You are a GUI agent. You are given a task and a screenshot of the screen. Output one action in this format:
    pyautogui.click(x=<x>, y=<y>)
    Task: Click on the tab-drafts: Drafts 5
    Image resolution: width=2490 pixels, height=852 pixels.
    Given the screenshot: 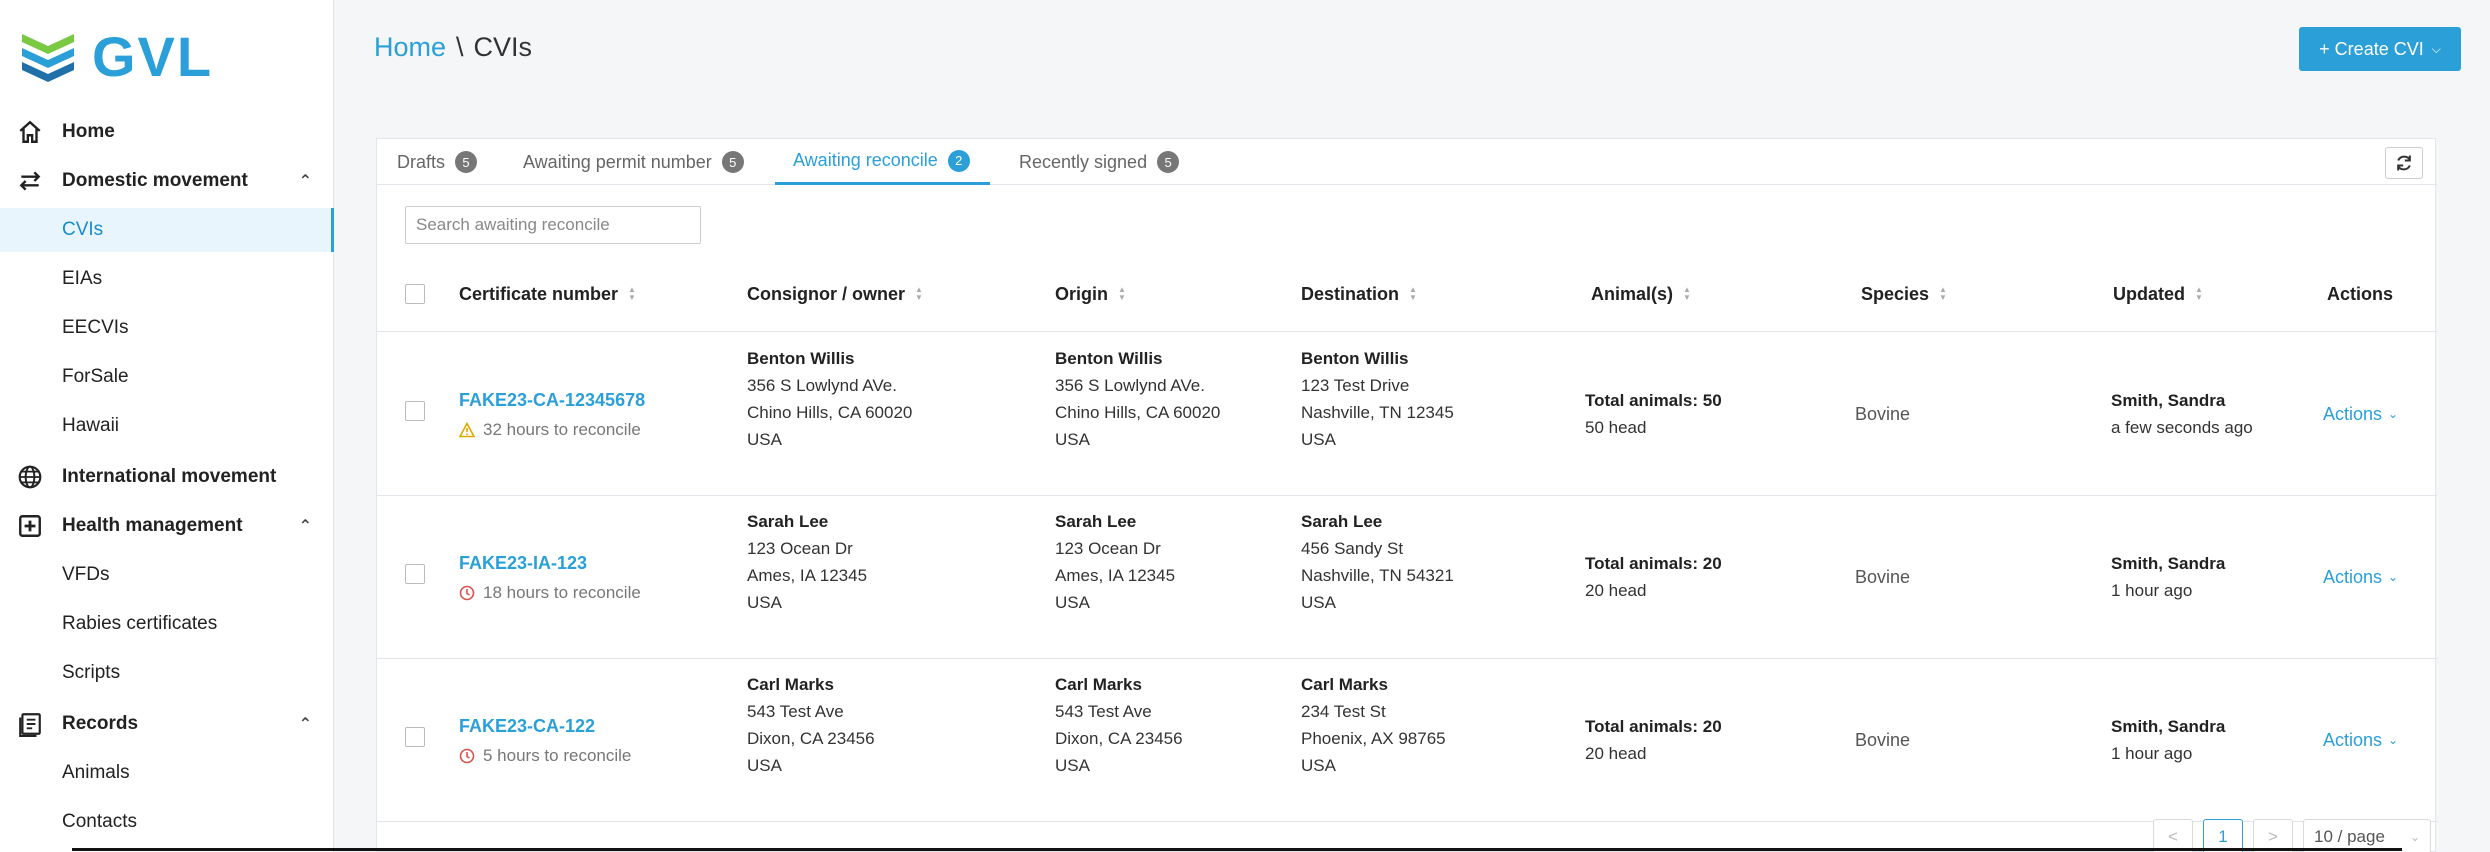 What is the action you would take?
    pyautogui.click(x=437, y=162)
    